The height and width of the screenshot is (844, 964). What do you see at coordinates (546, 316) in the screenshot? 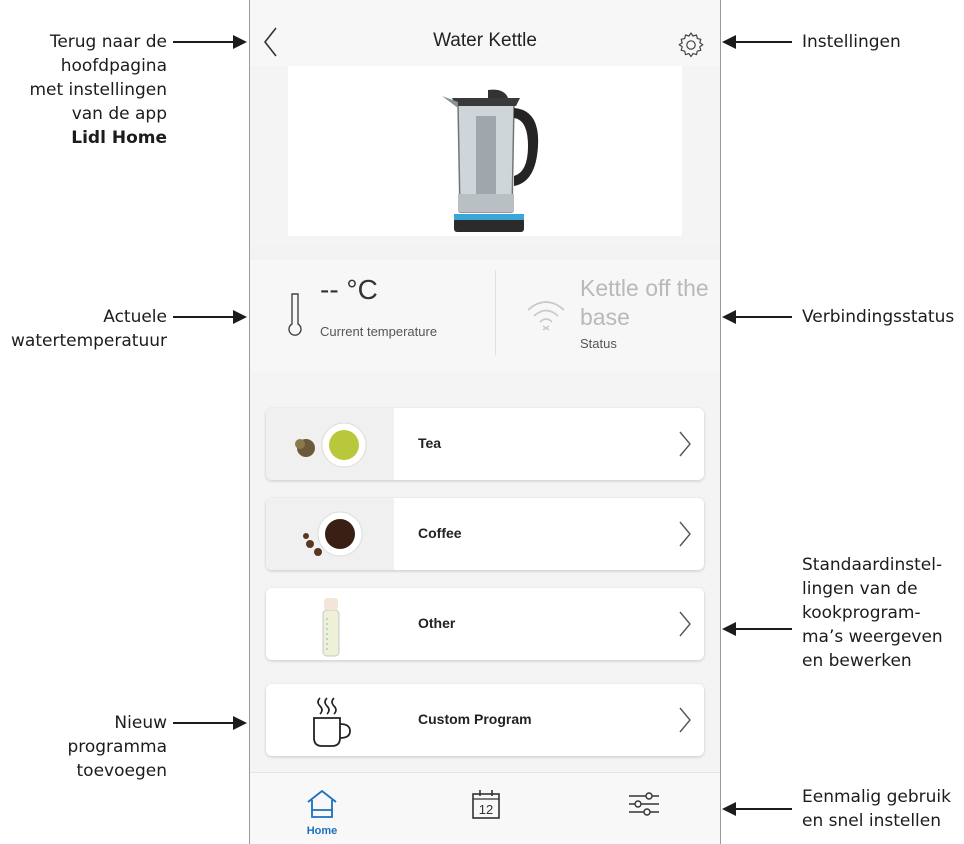
I see `wifi-off-icon` at bounding box center [546, 316].